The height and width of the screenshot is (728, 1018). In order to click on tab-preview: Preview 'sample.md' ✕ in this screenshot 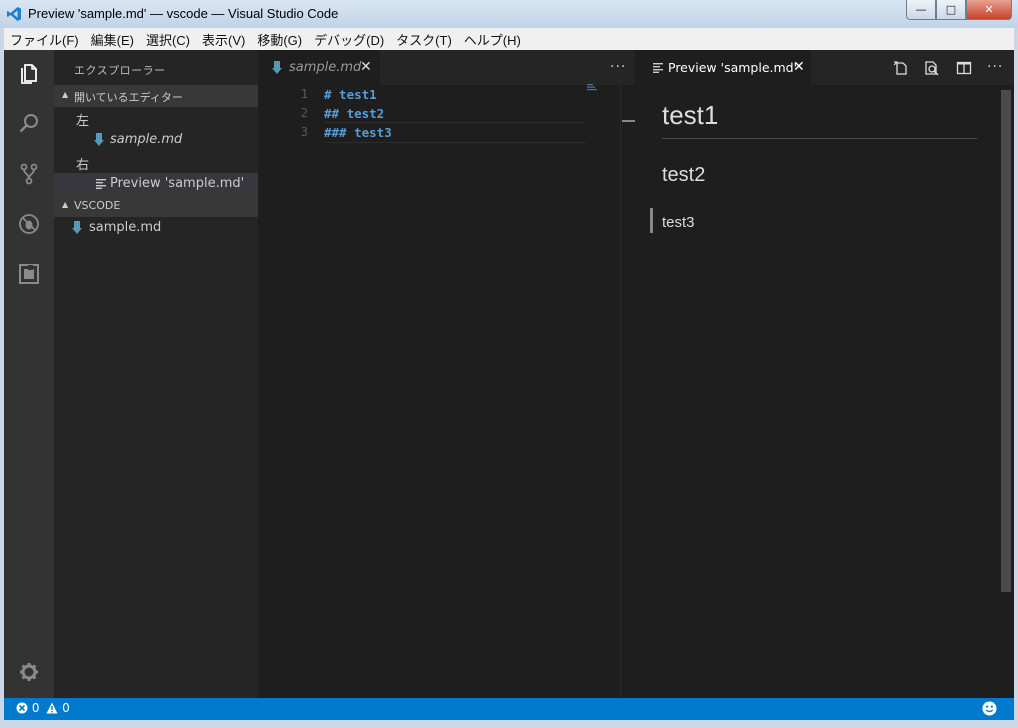, I will do `click(723, 67)`.